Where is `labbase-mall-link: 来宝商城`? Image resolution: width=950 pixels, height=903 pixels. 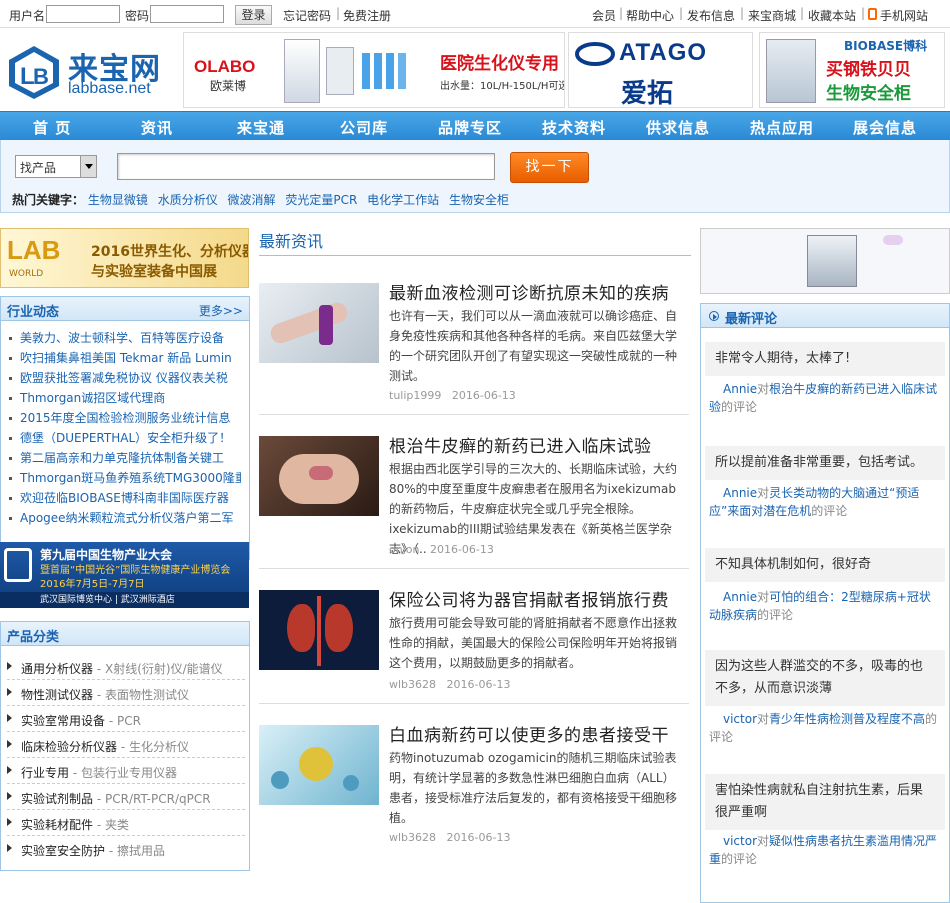 labbase-mall-link: 来宝商城 is located at coordinates (772, 15).